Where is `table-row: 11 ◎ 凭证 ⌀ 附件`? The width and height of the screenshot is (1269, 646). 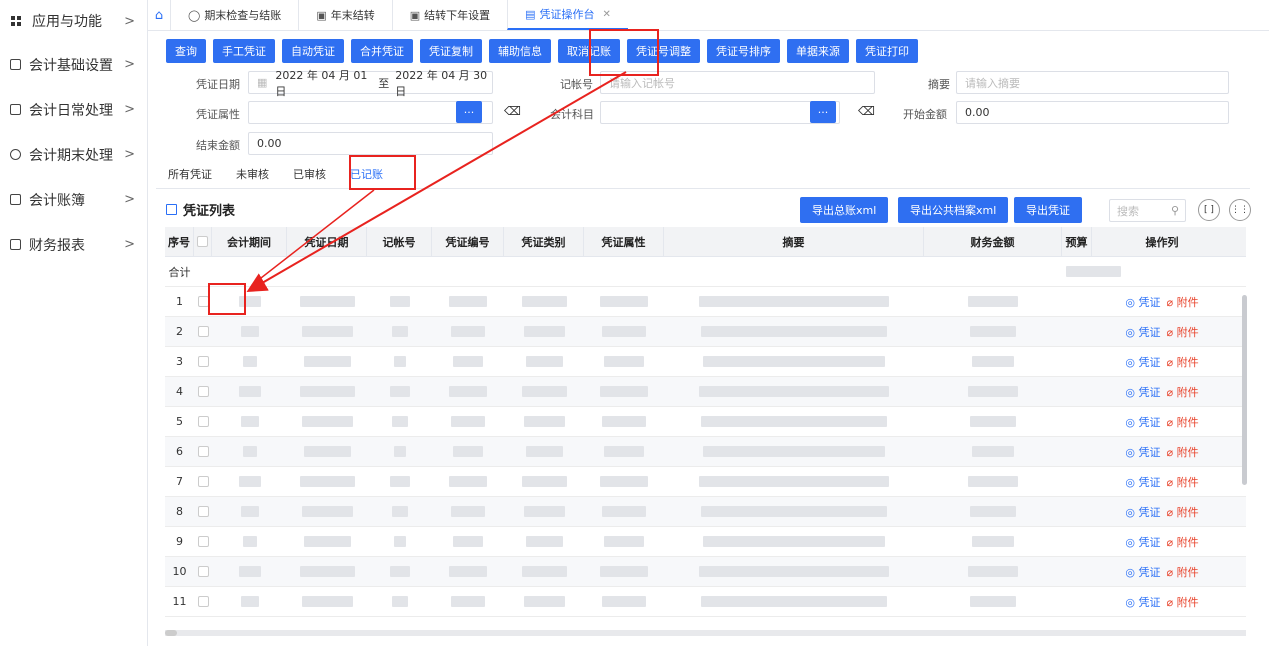
table-row: 11 ◎ 凭证 ⌀ 附件 is located at coordinates (705, 602).